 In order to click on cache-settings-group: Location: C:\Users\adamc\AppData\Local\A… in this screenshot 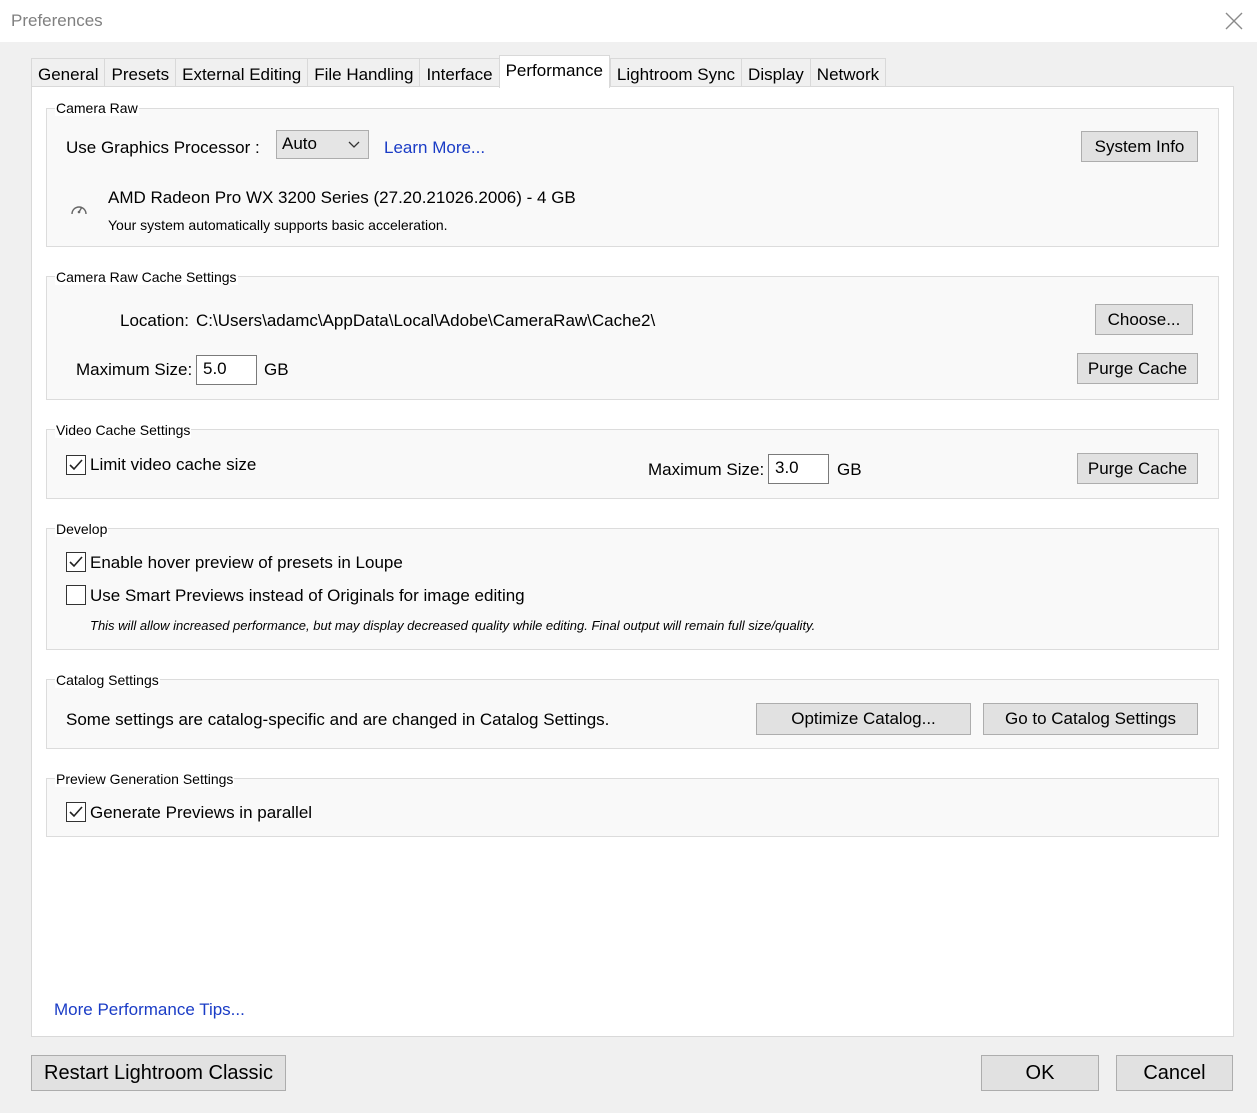, I will do `click(632, 338)`.